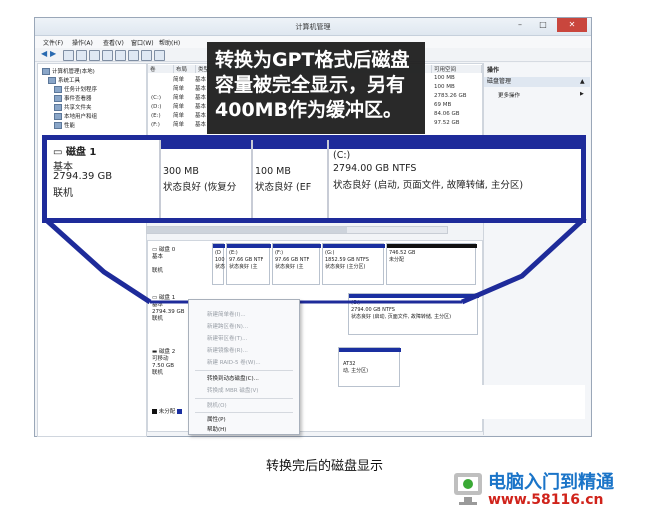  Describe the element at coordinates (82, 42) in the screenshot. I see `menu-action: 操作(A)` at that location.